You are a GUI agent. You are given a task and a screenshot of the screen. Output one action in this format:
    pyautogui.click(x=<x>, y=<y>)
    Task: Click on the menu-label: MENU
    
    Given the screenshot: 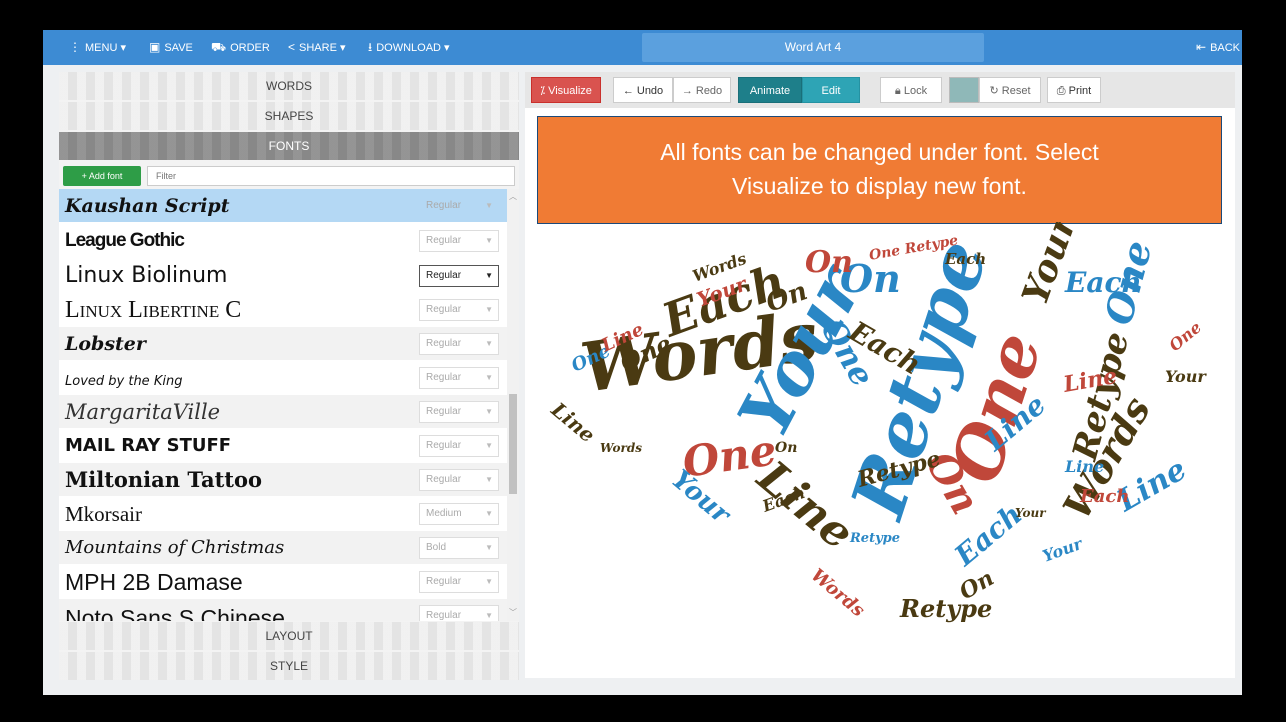 What is the action you would take?
    pyautogui.click(x=101, y=48)
    